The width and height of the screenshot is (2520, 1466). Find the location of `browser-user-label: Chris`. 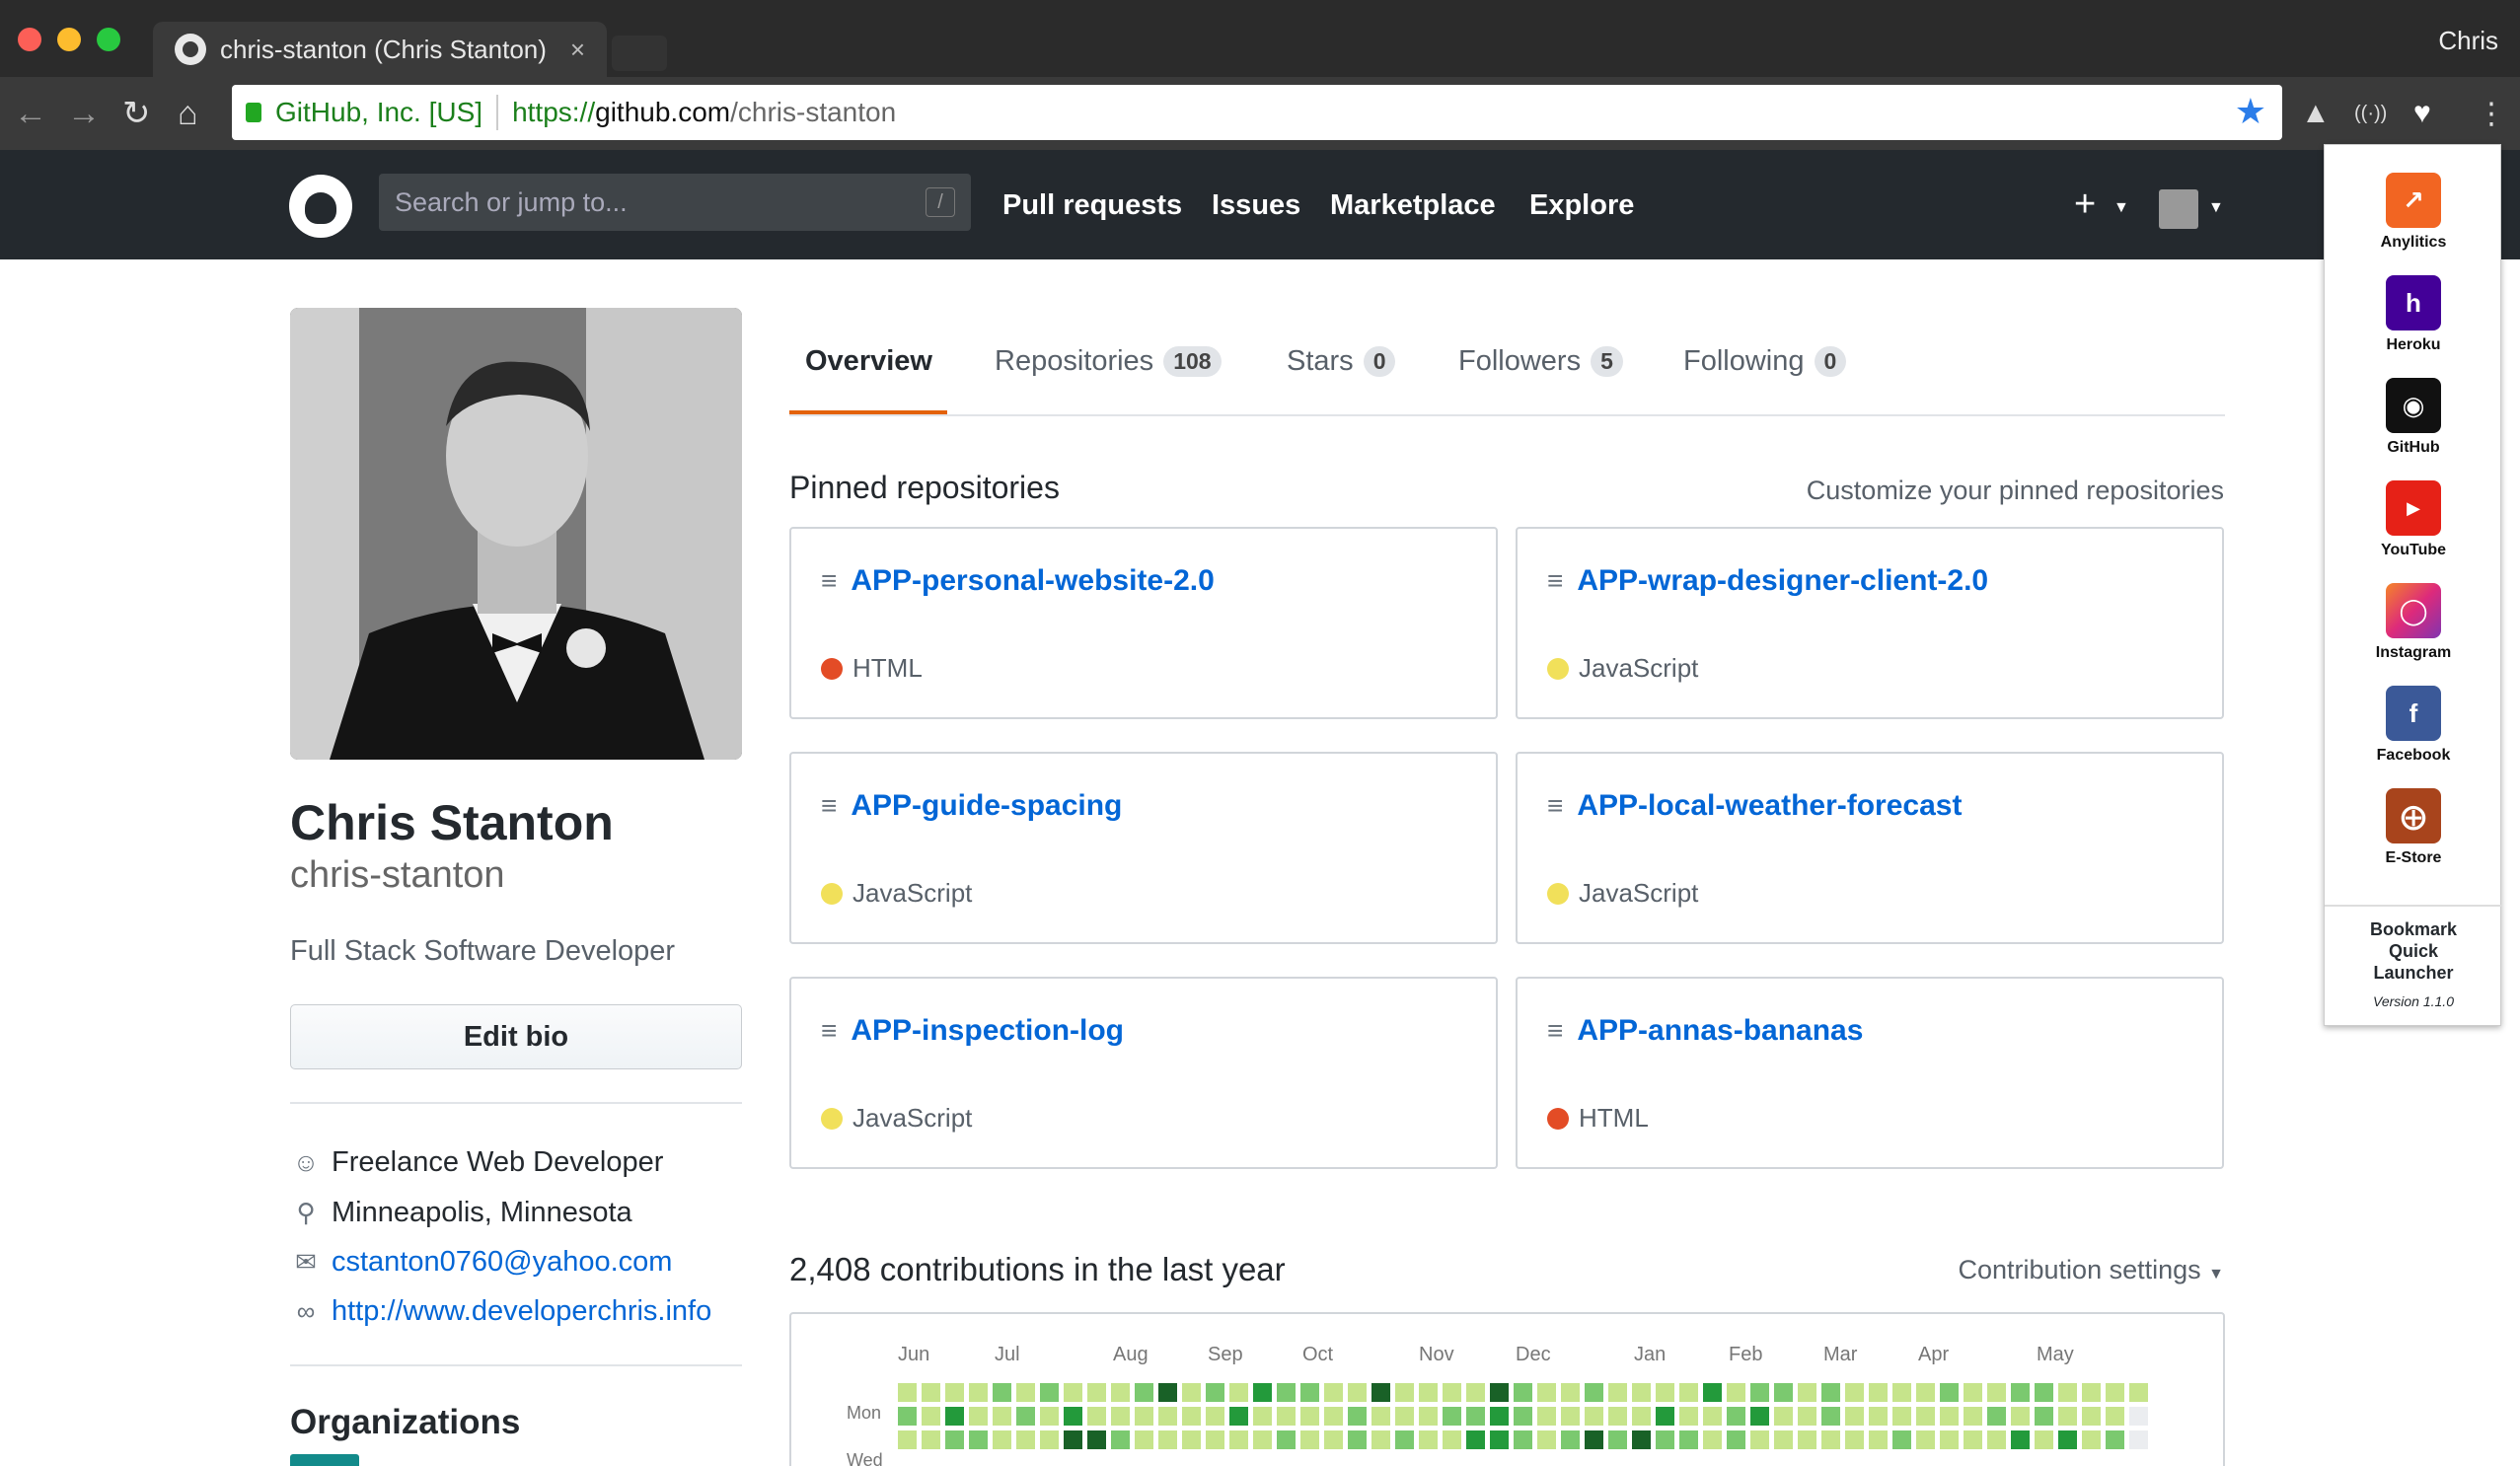

browser-user-label: Chris is located at coordinates (2468, 41).